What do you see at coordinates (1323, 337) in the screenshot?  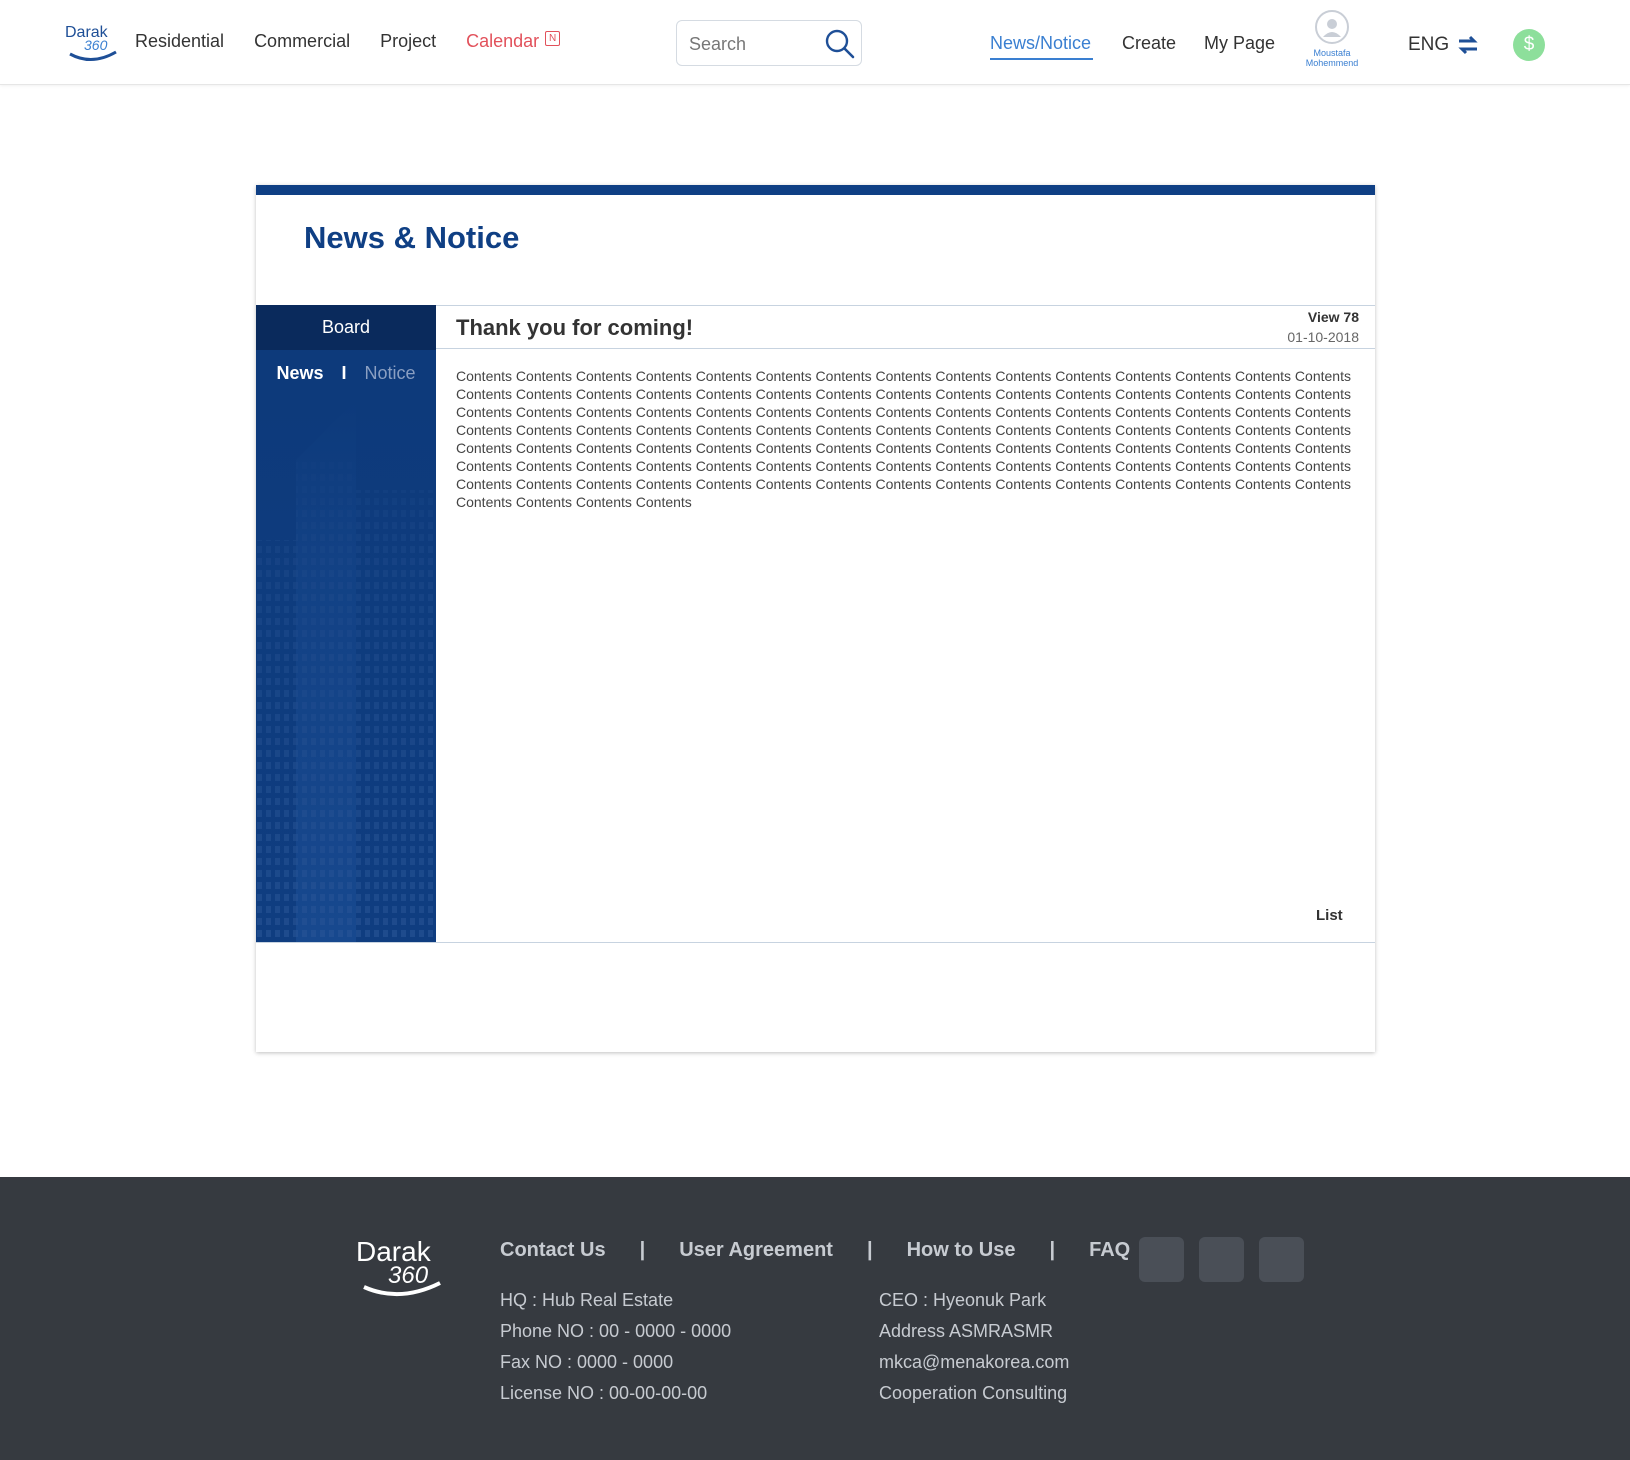 I see `post-date: 01-10-2018` at bounding box center [1323, 337].